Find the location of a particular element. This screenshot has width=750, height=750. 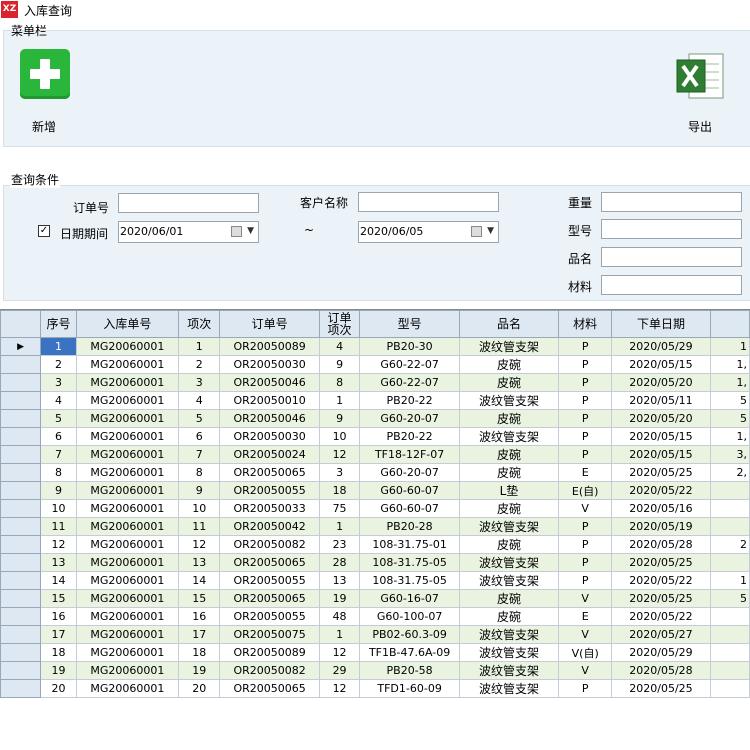

cell-model: PB20-30 is located at coordinates (409, 346).